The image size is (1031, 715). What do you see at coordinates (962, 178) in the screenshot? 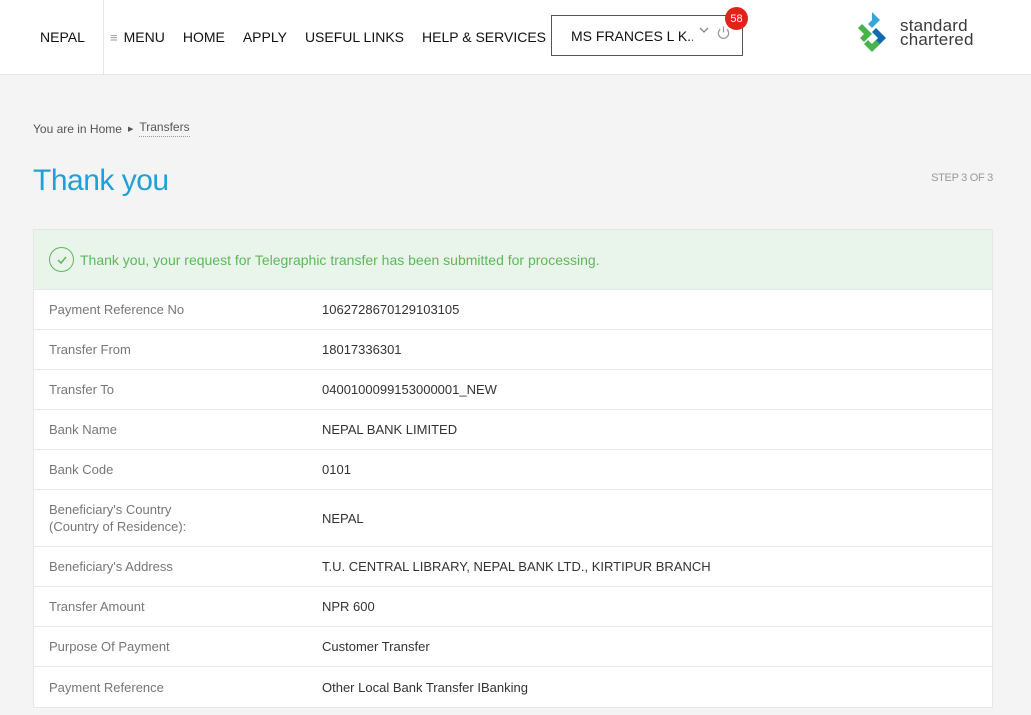
I see `step-indicator: STEP 3 OF 3` at bounding box center [962, 178].